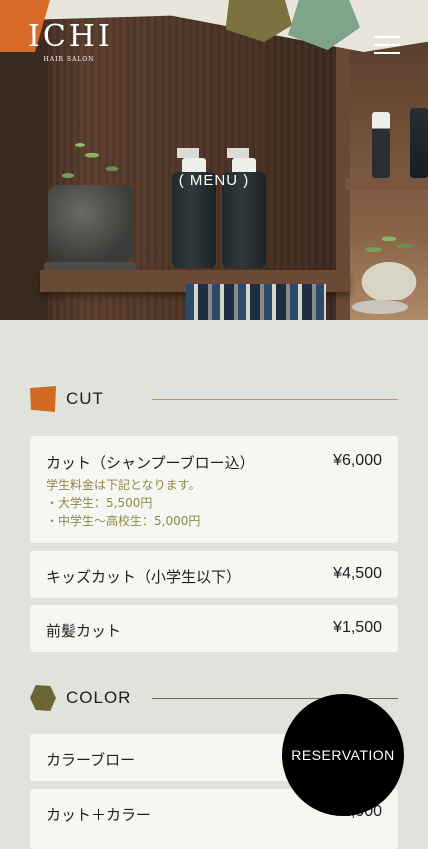 The image size is (428, 849). Describe the element at coordinates (144, 577) in the screenshot. I see `menu-item-name: キッズカット（小学生以下）` at that location.